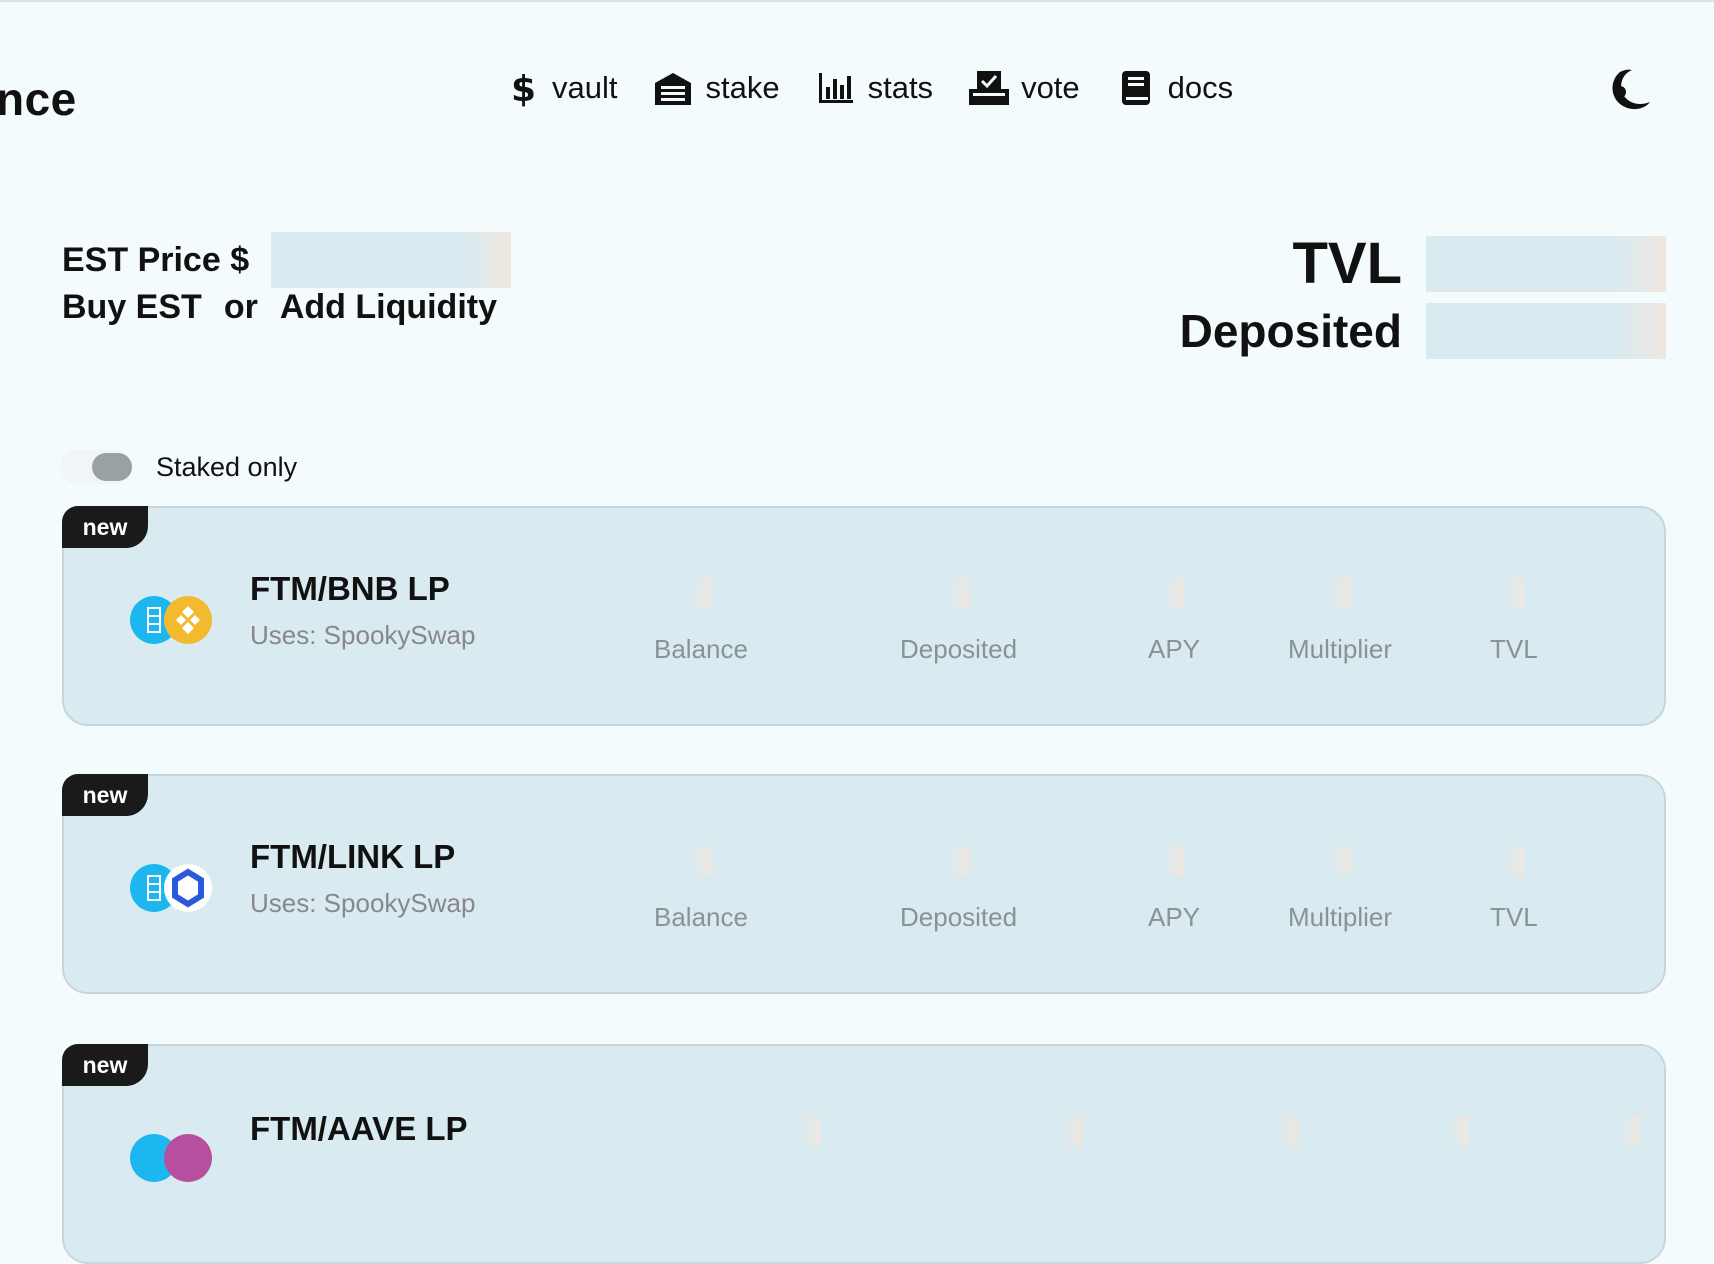 The width and height of the screenshot is (1714, 1264). I want to click on buy-row: Buy EST or Add Liquidity, so click(290, 307).